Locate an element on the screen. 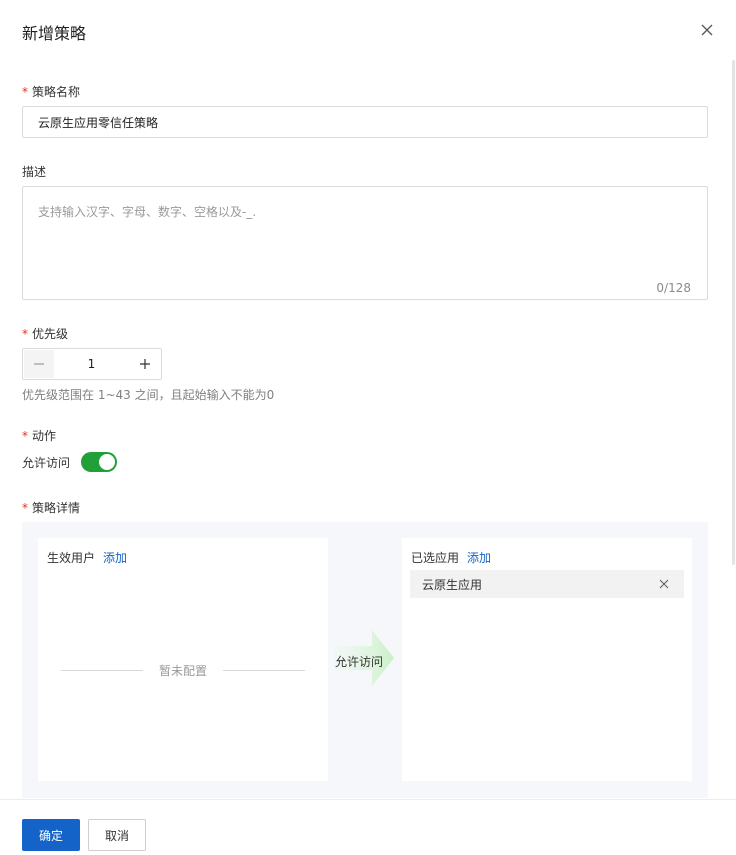 Image resolution: width=736 pixels, height=855 pixels. cancel-button: 取消 is located at coordinates (117, 835).